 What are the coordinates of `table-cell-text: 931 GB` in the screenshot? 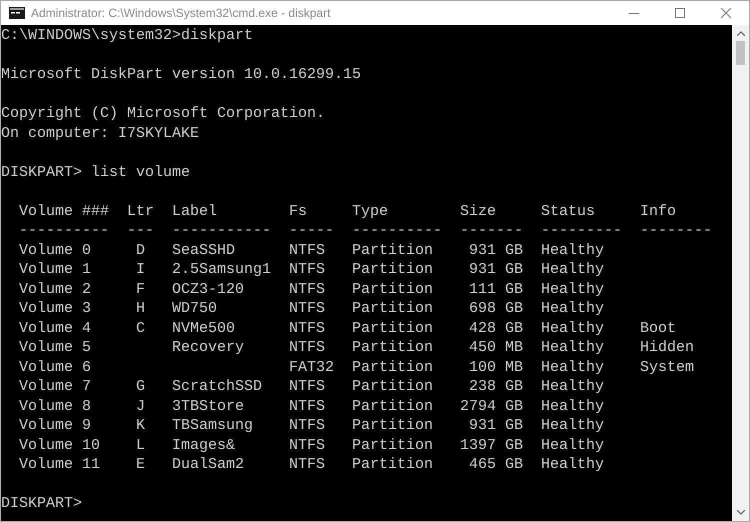 It's located at (496, 426).